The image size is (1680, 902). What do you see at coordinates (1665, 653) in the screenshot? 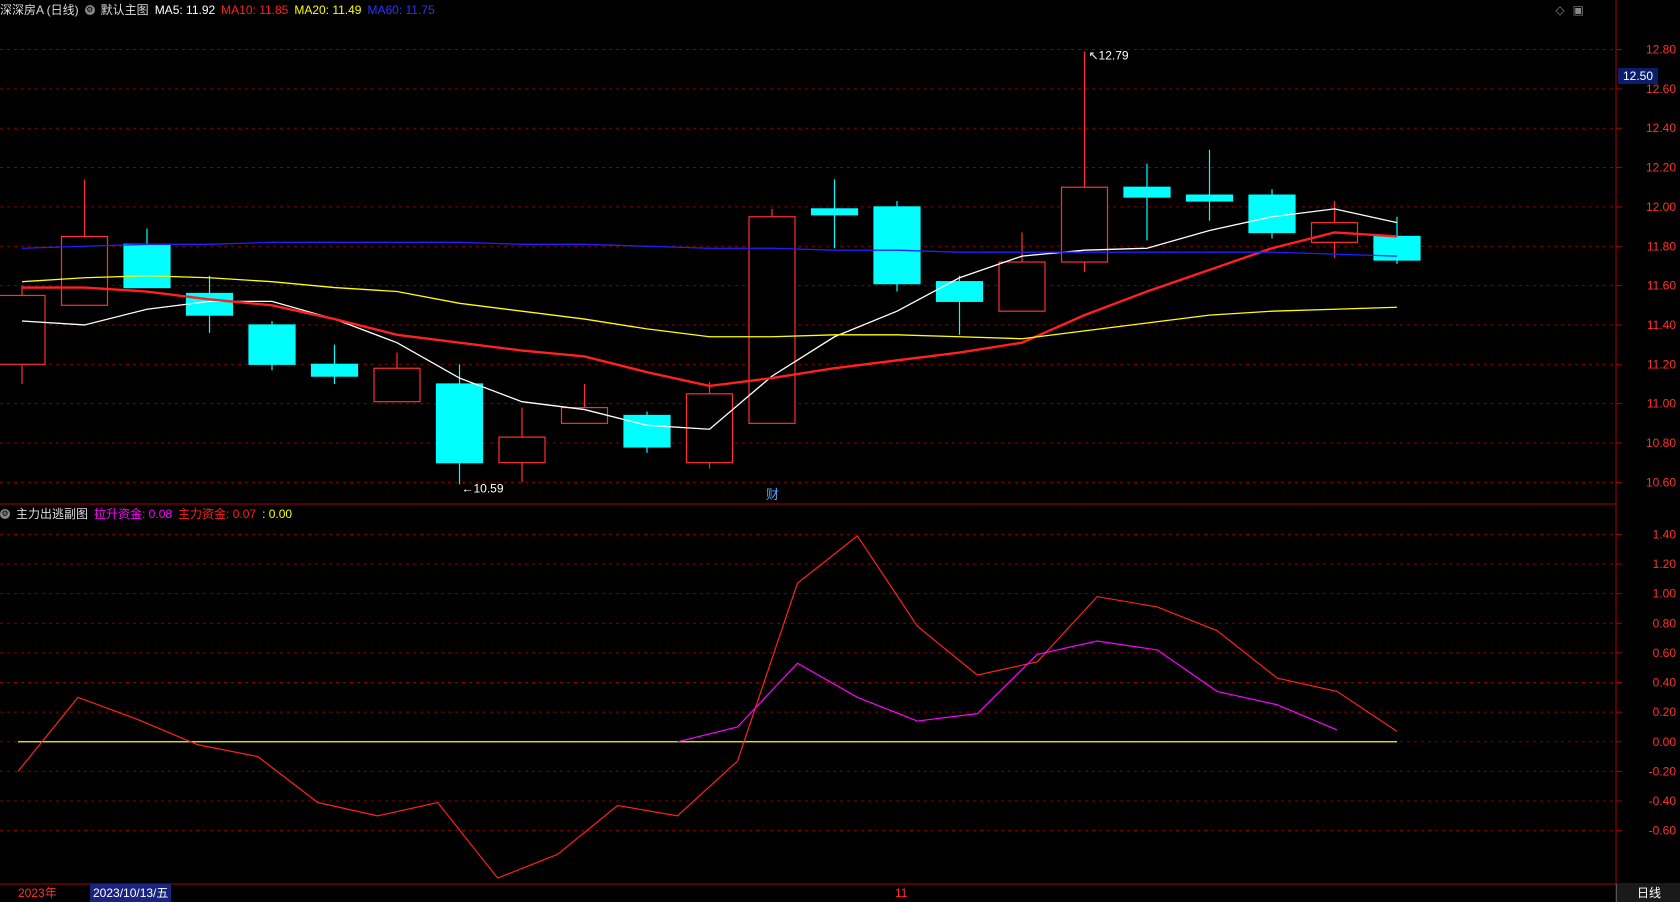
I see `sub-y-tick-label: 0.60` at bounding box center [1665, 653].